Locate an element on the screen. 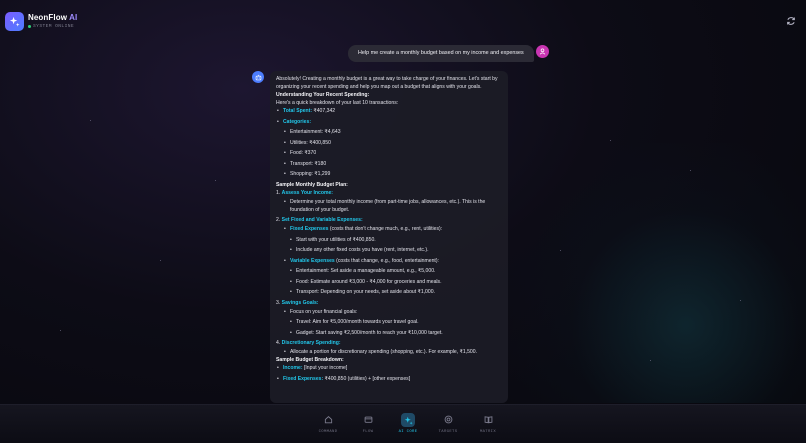  nav-item-matrix: MATRIX is located at coordinates (488, 423).